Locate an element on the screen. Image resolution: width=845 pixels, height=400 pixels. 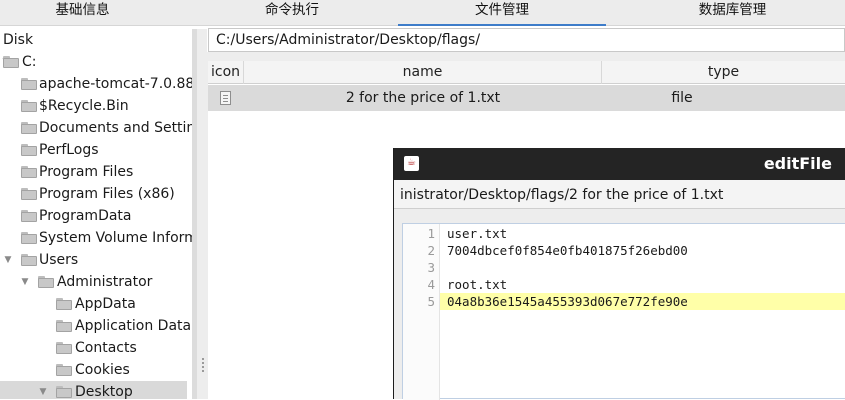
table-cell-icon is located at coordinates (226, 98).